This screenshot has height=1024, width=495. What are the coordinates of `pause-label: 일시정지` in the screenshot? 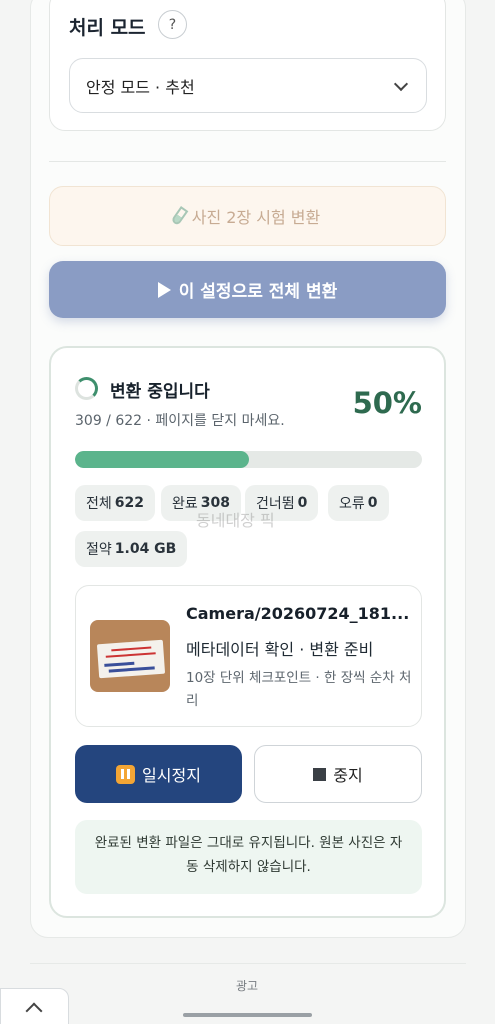 It's located at (171, 775).